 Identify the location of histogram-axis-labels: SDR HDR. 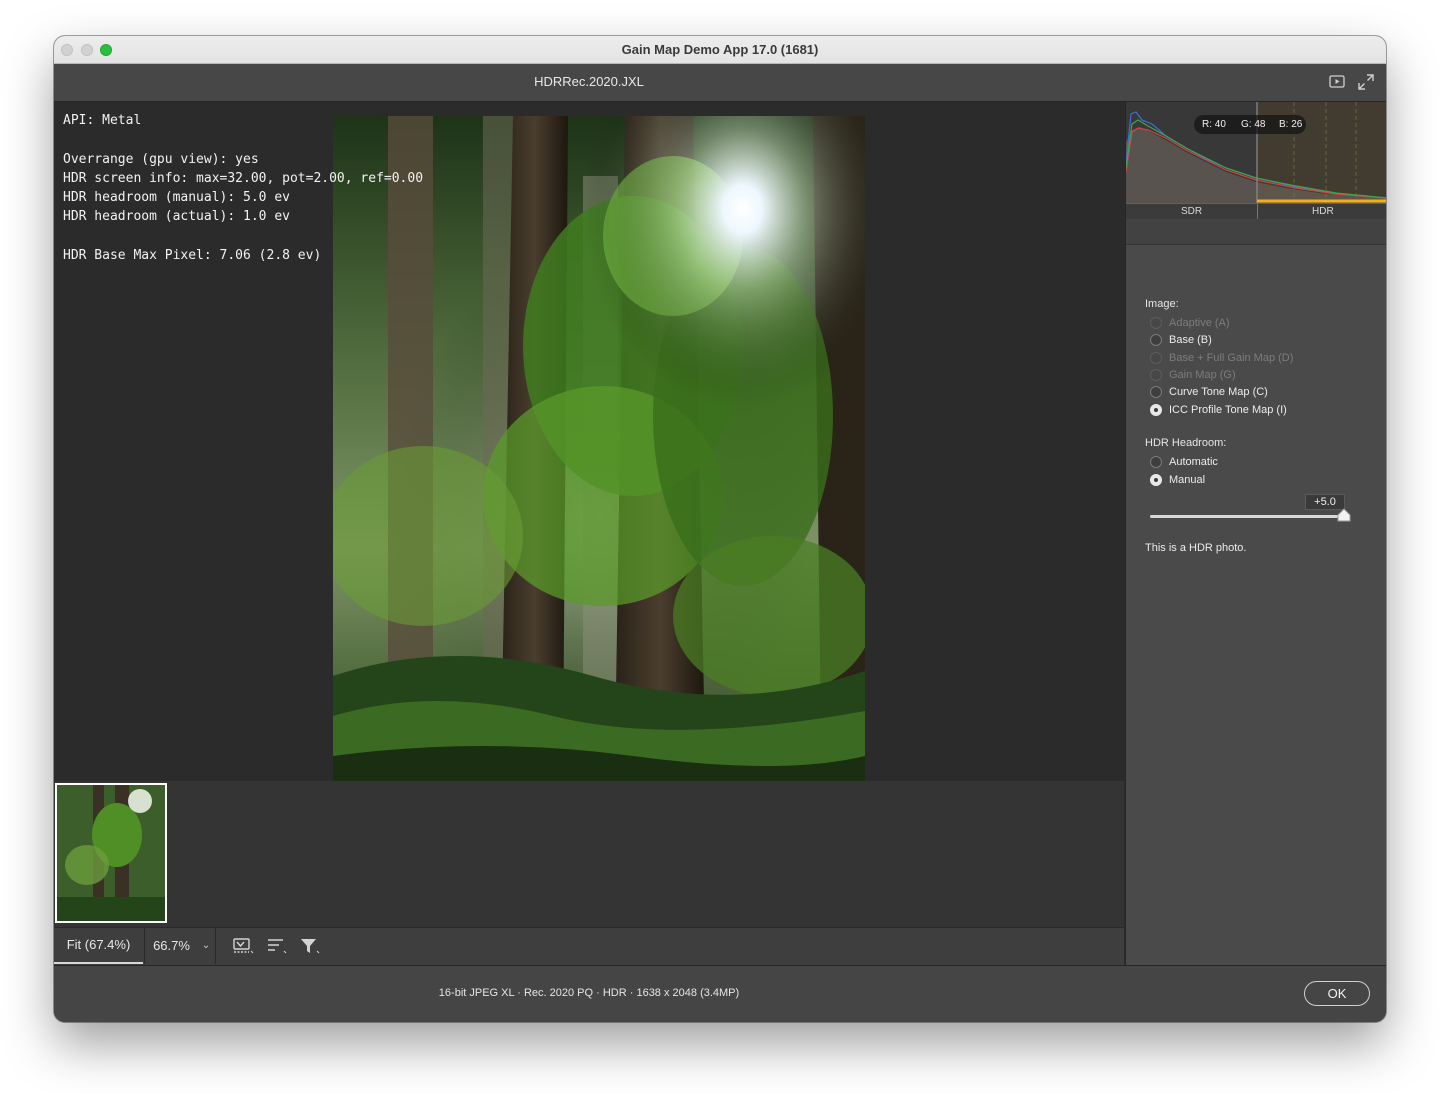
(1256, 211).